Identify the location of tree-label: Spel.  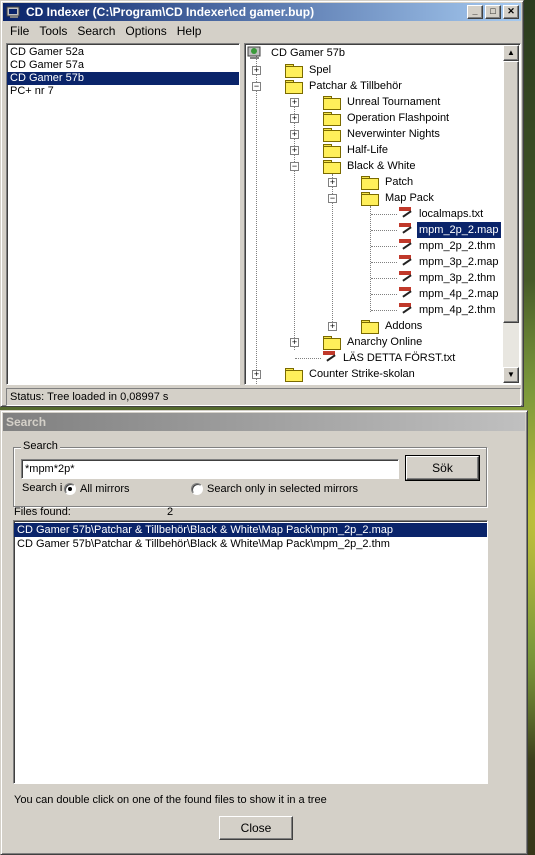
(320, 70).